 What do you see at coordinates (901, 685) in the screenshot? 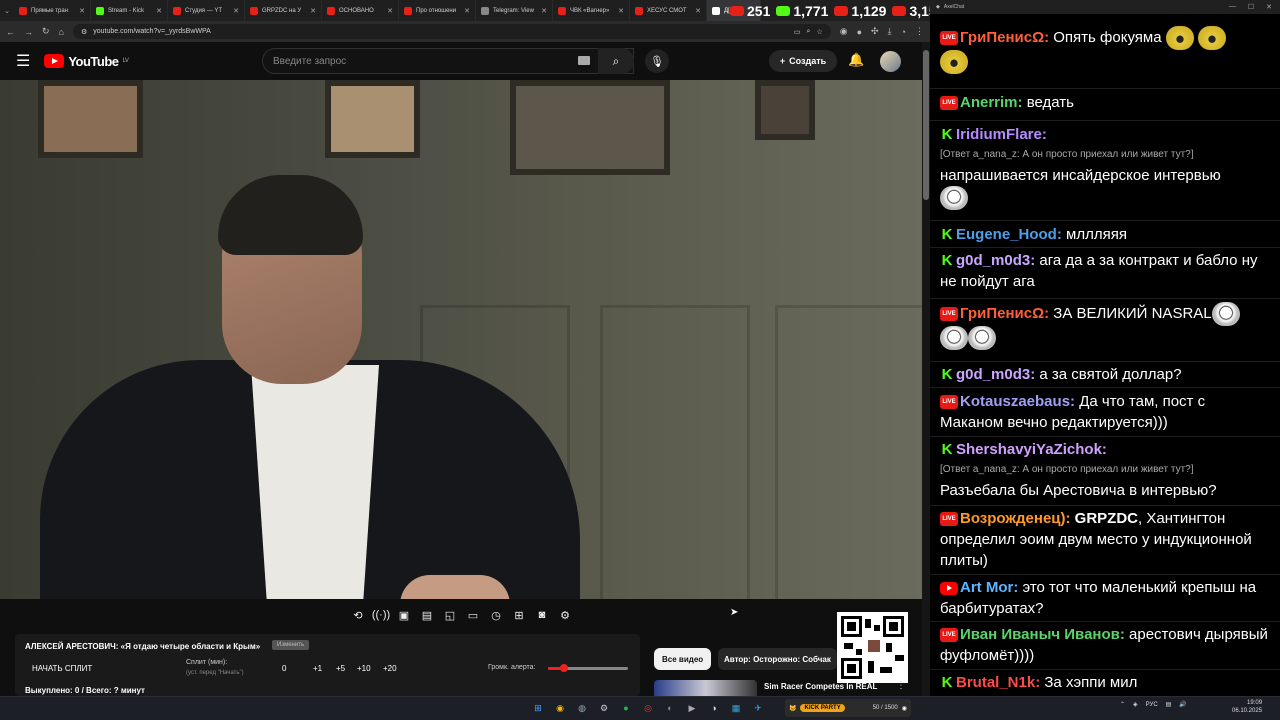
I see `more-actions-icon: ⋮` at bounding box center [901, 685].